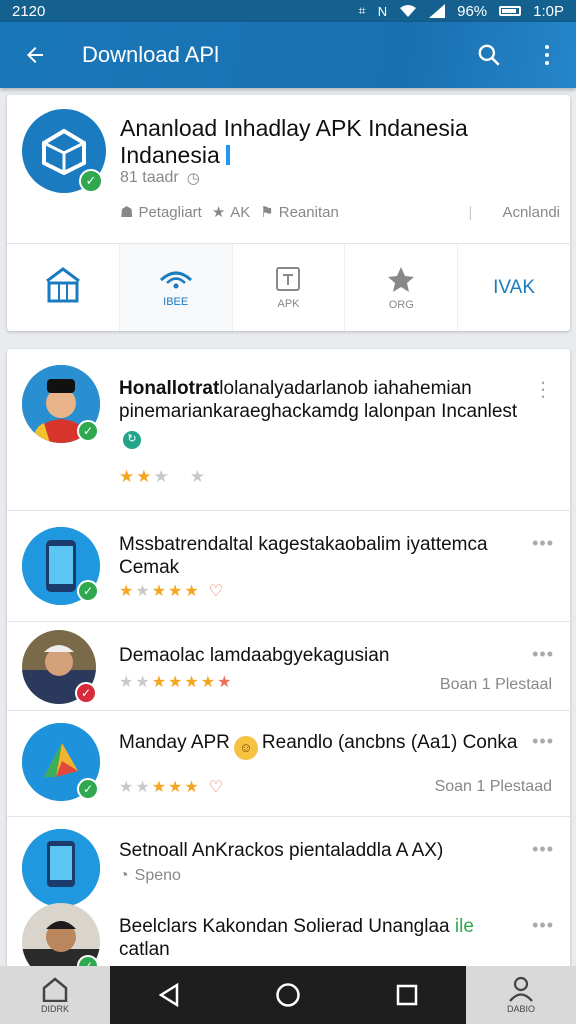  I want to click on app-title: Manday APR ☺ Reandlo (ancbns (Aa1) Conka, so click(324, 745).